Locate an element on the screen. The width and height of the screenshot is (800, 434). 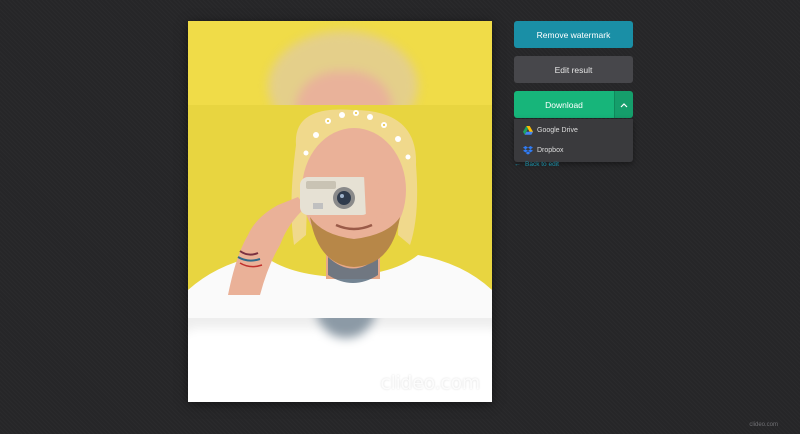
preview-bottom-band: clideo.com is located at coordinates (340, 360).